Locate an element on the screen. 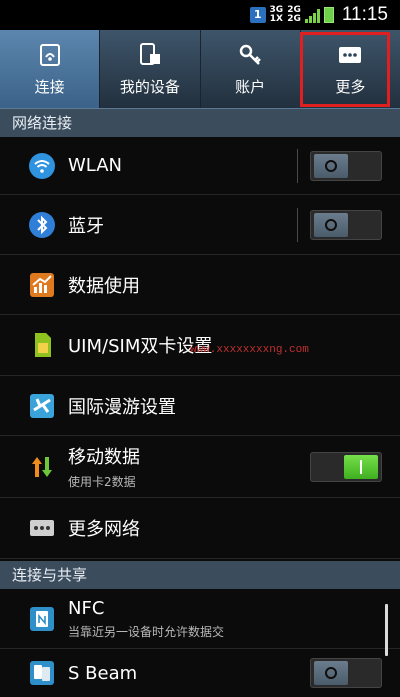 The width and height of the screenshot is (400, 697). tab-accounts: 账户 is located at coordinates (251, 69).